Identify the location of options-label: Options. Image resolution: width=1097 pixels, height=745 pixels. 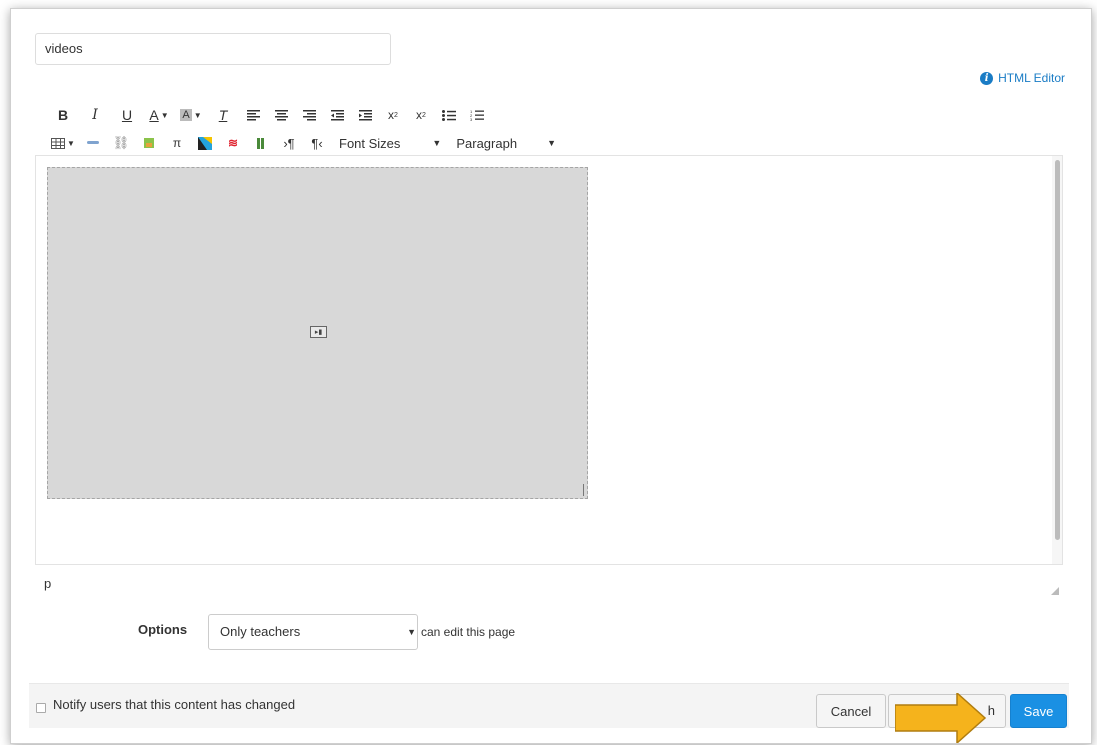
(163, 629).